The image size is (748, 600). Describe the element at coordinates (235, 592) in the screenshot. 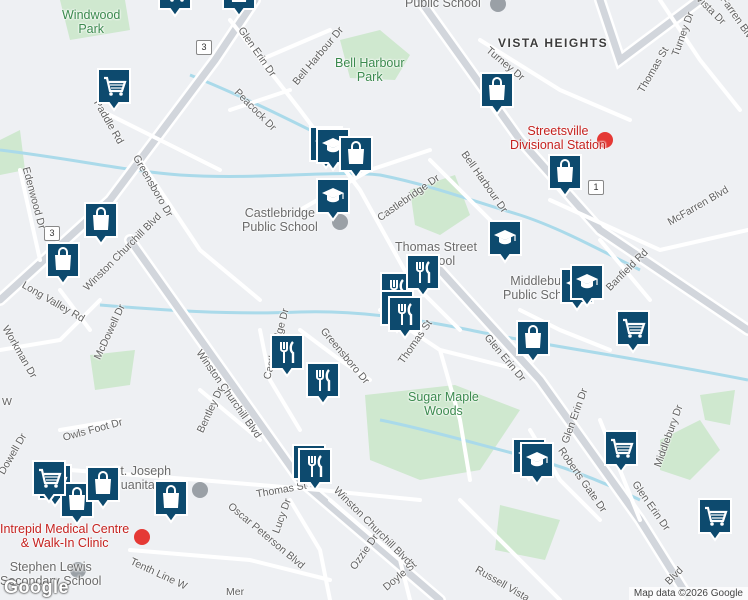

I see `street-label-mer: Mer` at that location.